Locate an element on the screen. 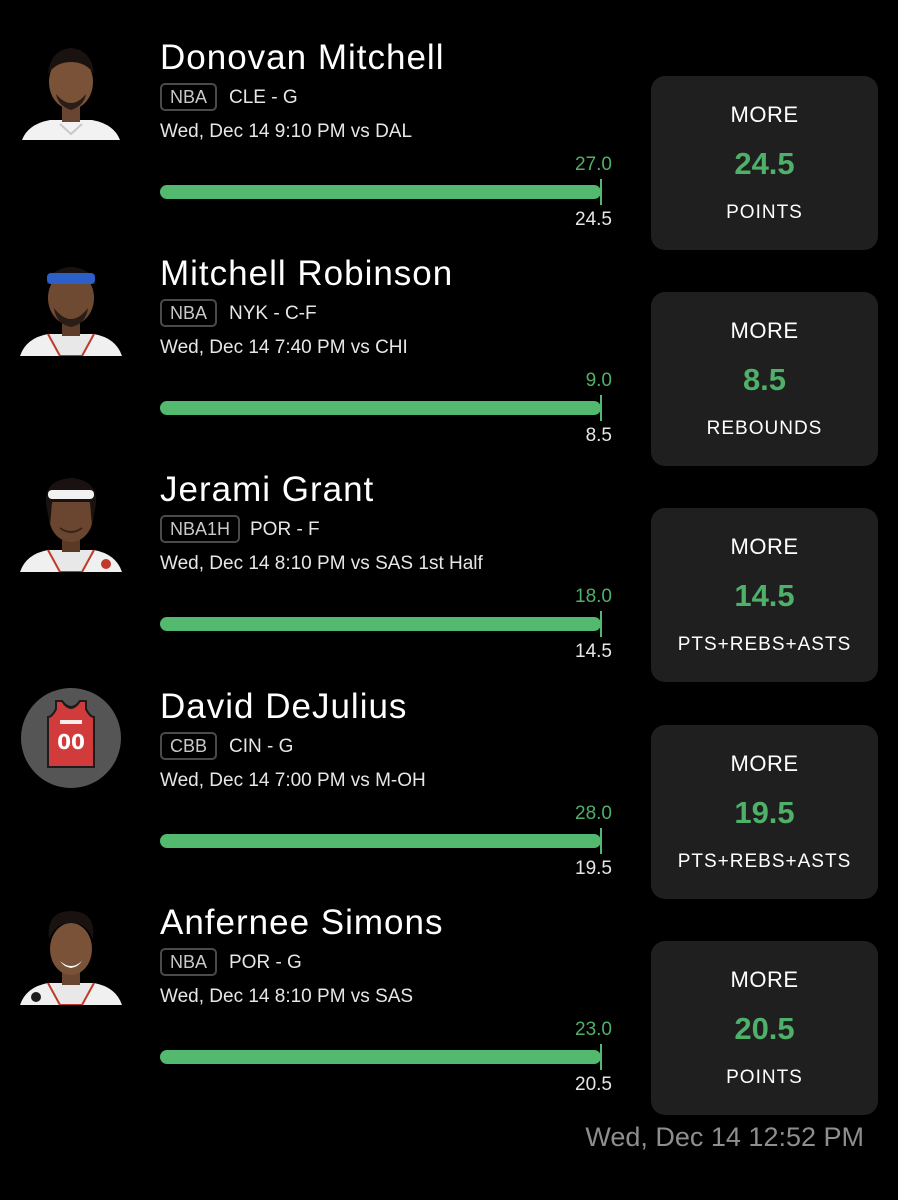 This screenshot has width=898, height=1200. actual-stat-value: 9.0 is located at coordinates (598, 380).